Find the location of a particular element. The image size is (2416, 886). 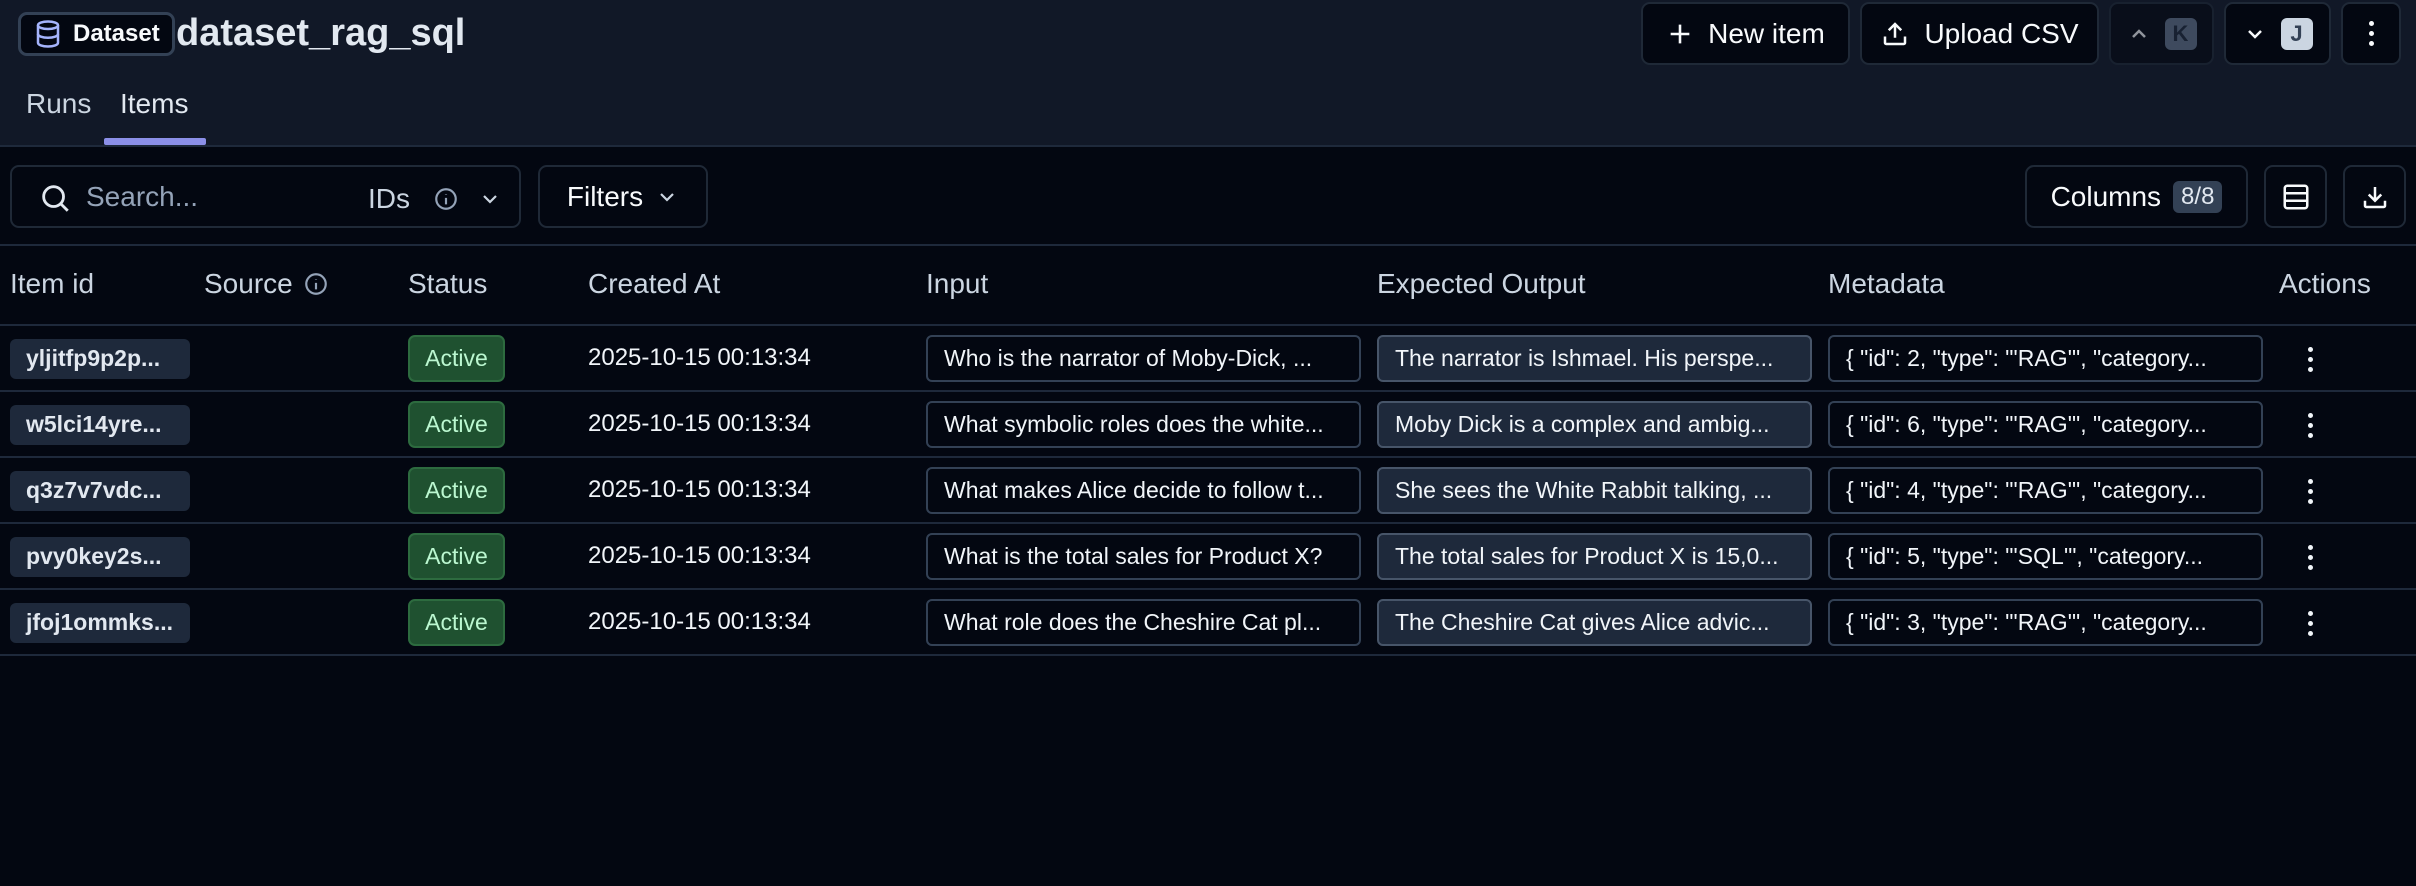

search-input is located at coordinates (216, 197).